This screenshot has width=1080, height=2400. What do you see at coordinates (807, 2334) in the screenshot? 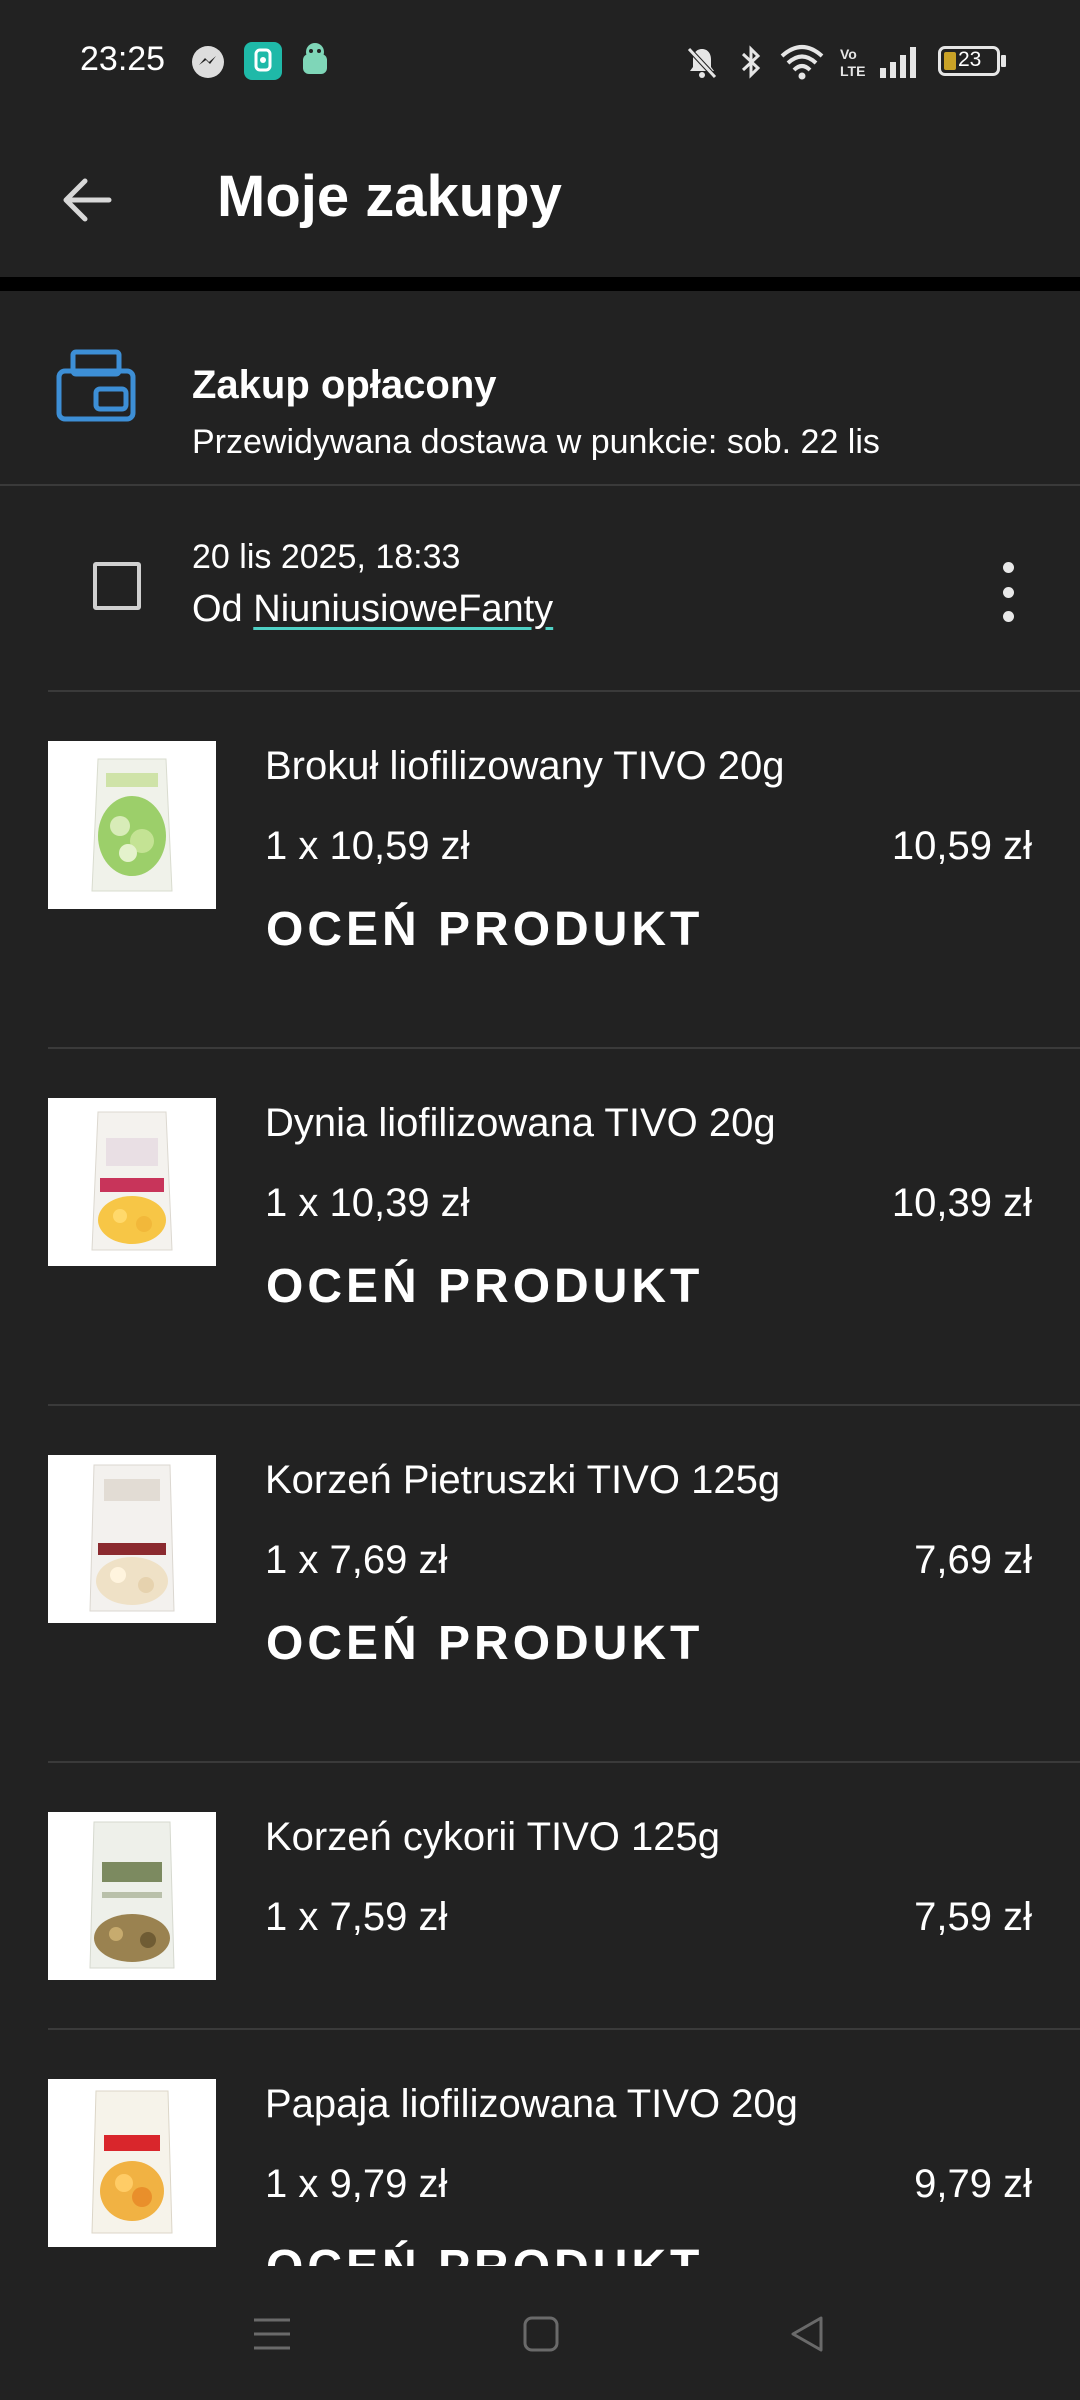
I see `back-icon` at bounding box center [807, 2334].